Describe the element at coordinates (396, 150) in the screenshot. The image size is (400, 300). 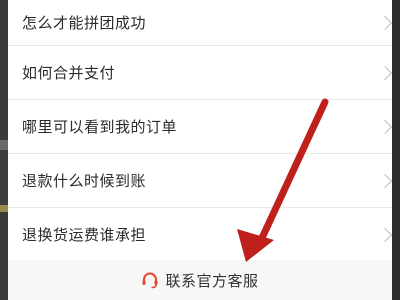
I see `background-edge-right` at that location.